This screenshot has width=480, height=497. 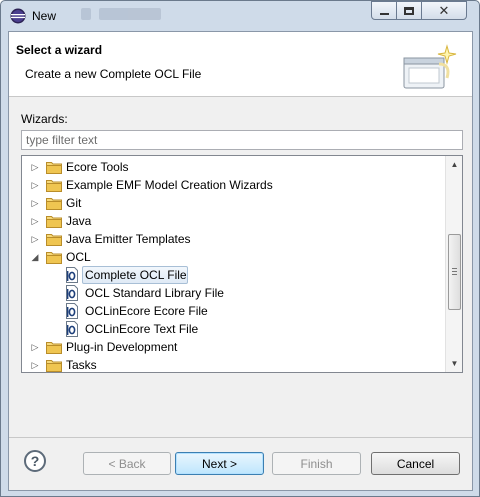 I want to click on tree-item-label: OCL, so click(x=78, y=257).